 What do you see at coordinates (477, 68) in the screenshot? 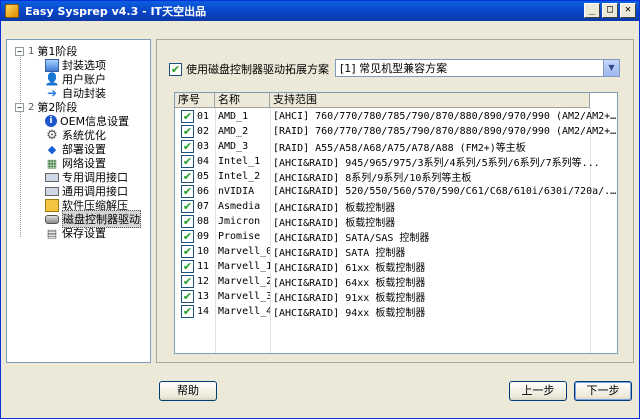
I see `scheme-select: [1] 常见机型兼容方案 ▼` at bounding box center [477, 68].